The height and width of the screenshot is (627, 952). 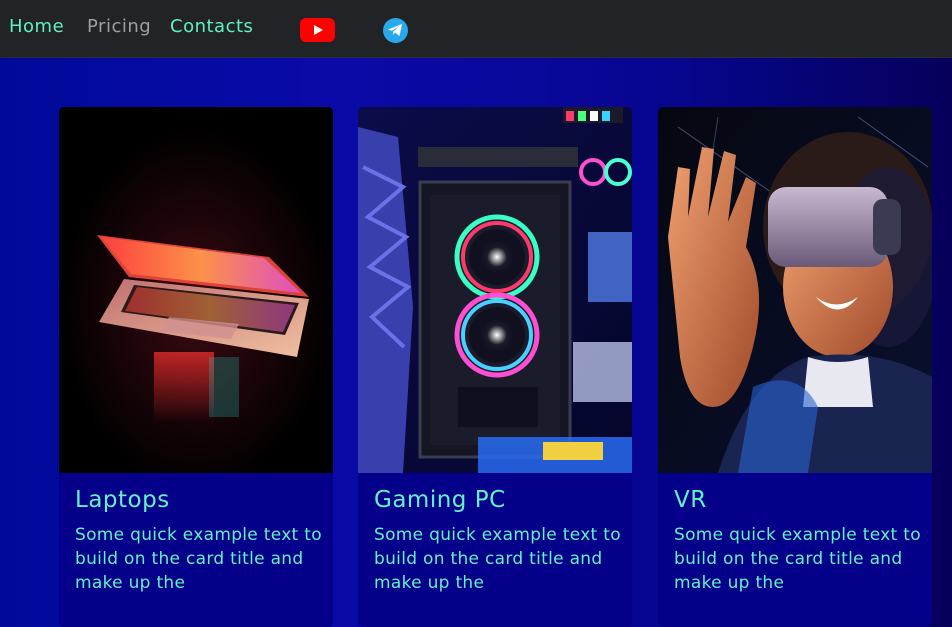 I want to click on card-title: Gaming PC, so click(x=440, y=500).